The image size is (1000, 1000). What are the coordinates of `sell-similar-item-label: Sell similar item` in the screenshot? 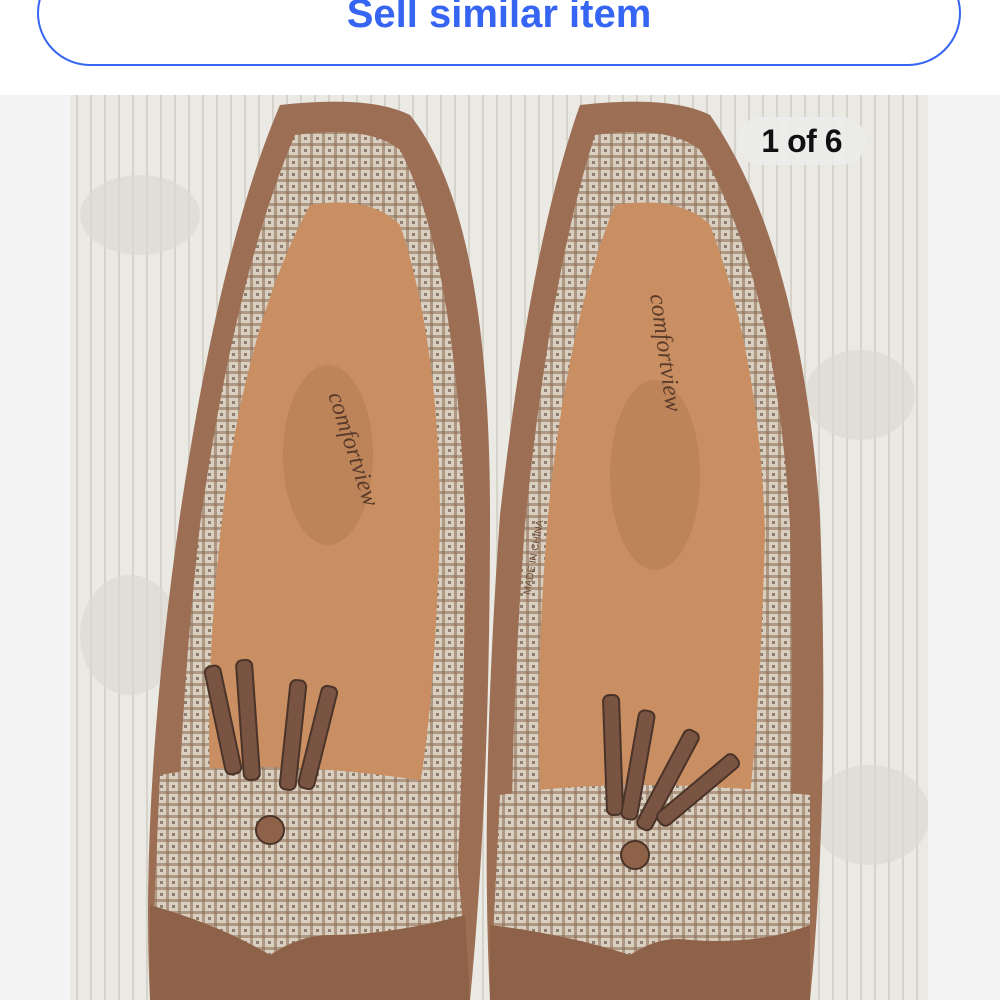 It's located at (499, 18).